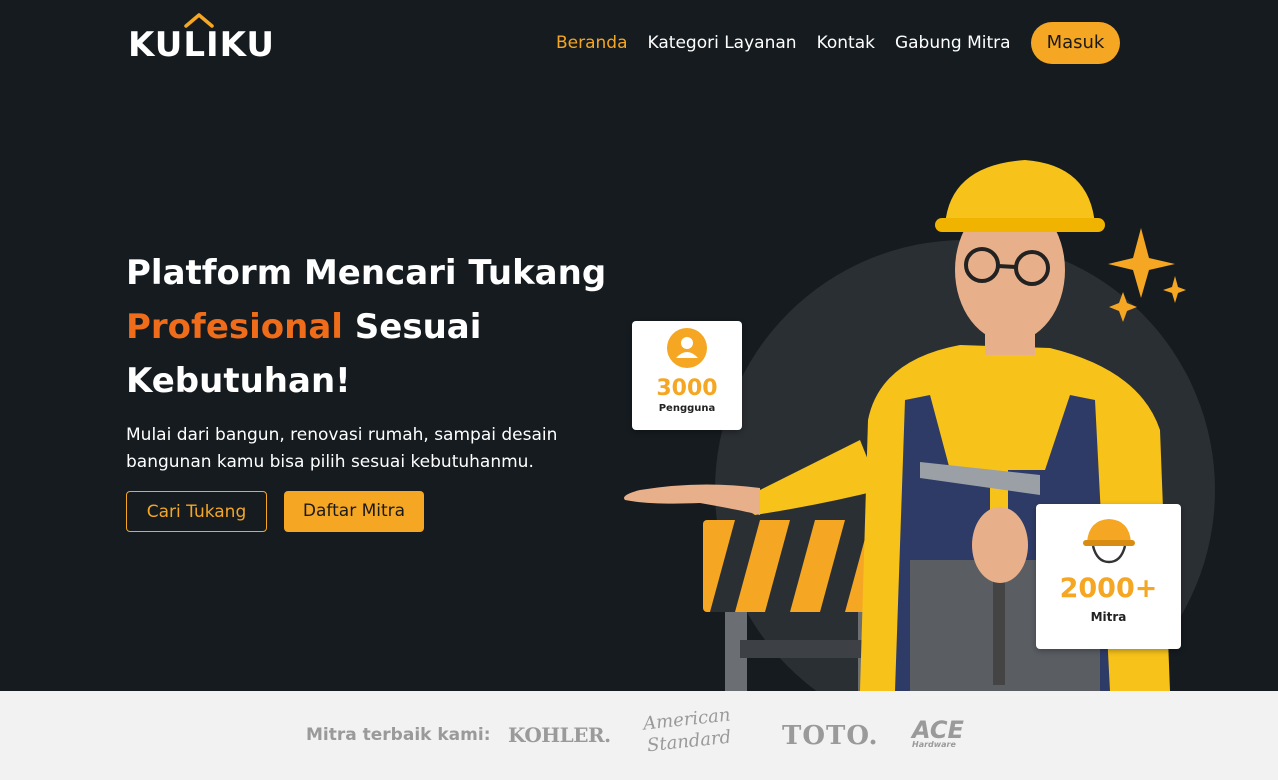 Image resolution: width=1278 pixels, height=780 pixels. I want to click on headline-line1: Platform Mencari Tukang, so click(366, 273).